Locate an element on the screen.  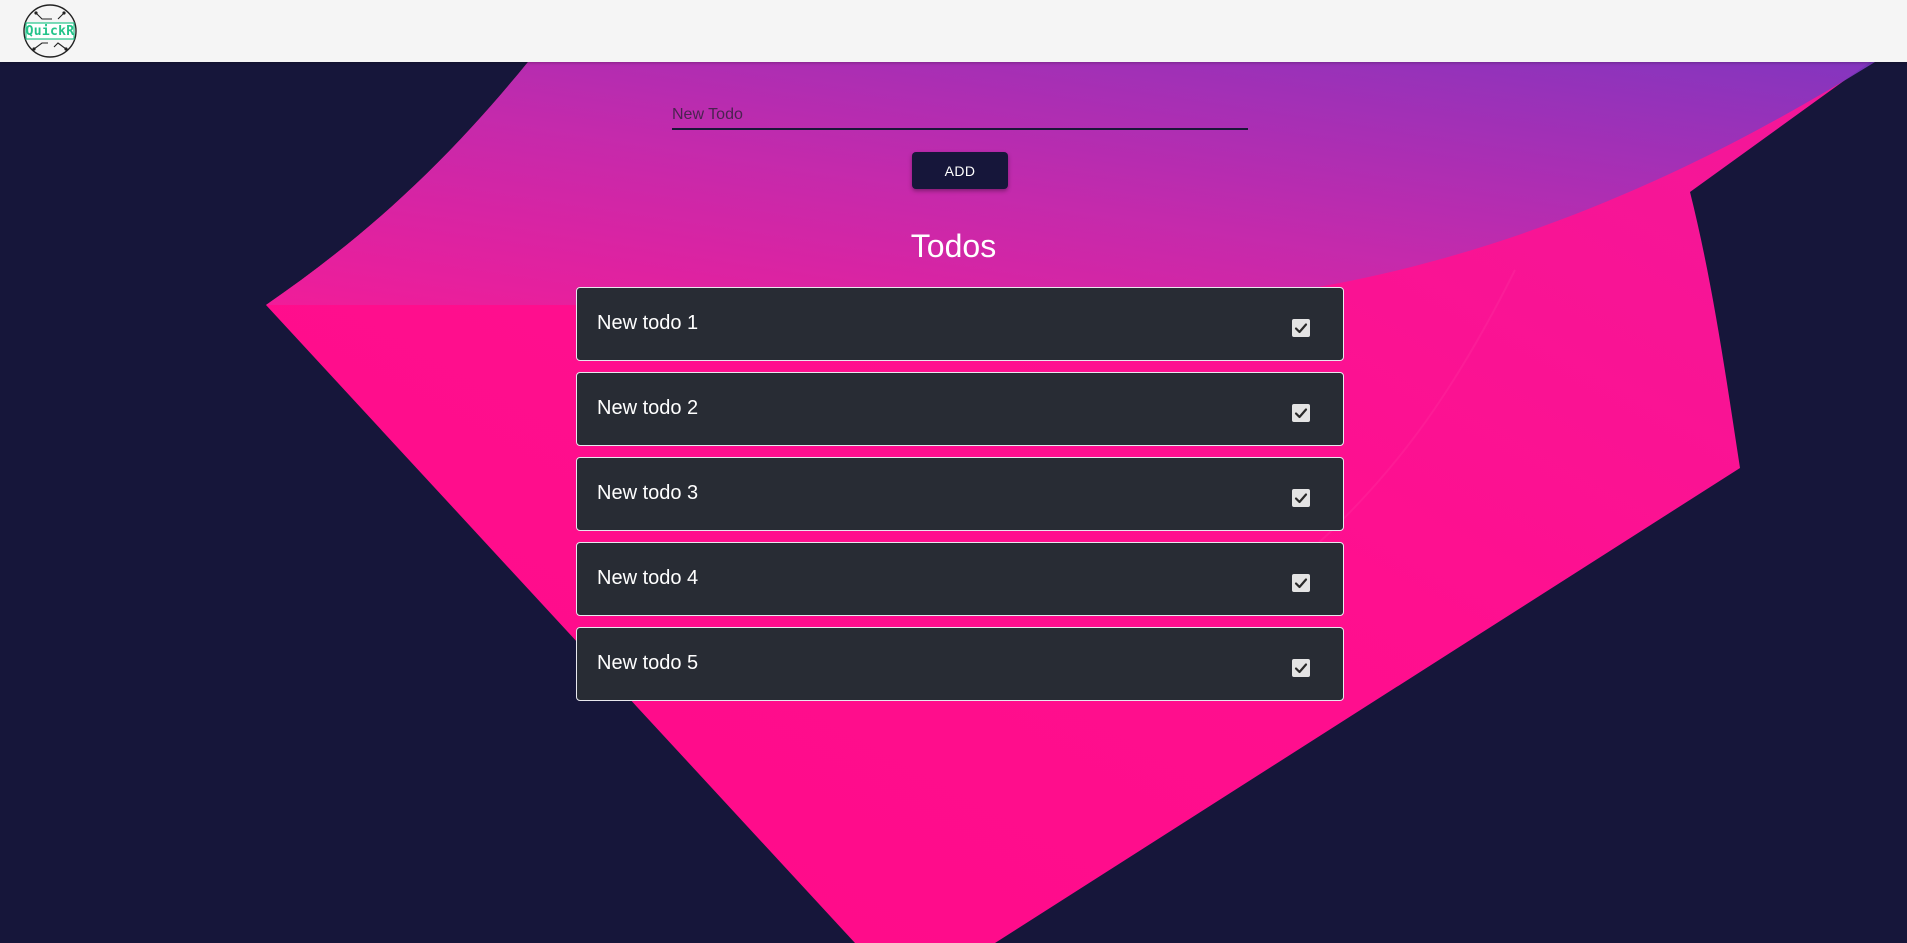
new-todo-input is located at coordinates (960, 116).